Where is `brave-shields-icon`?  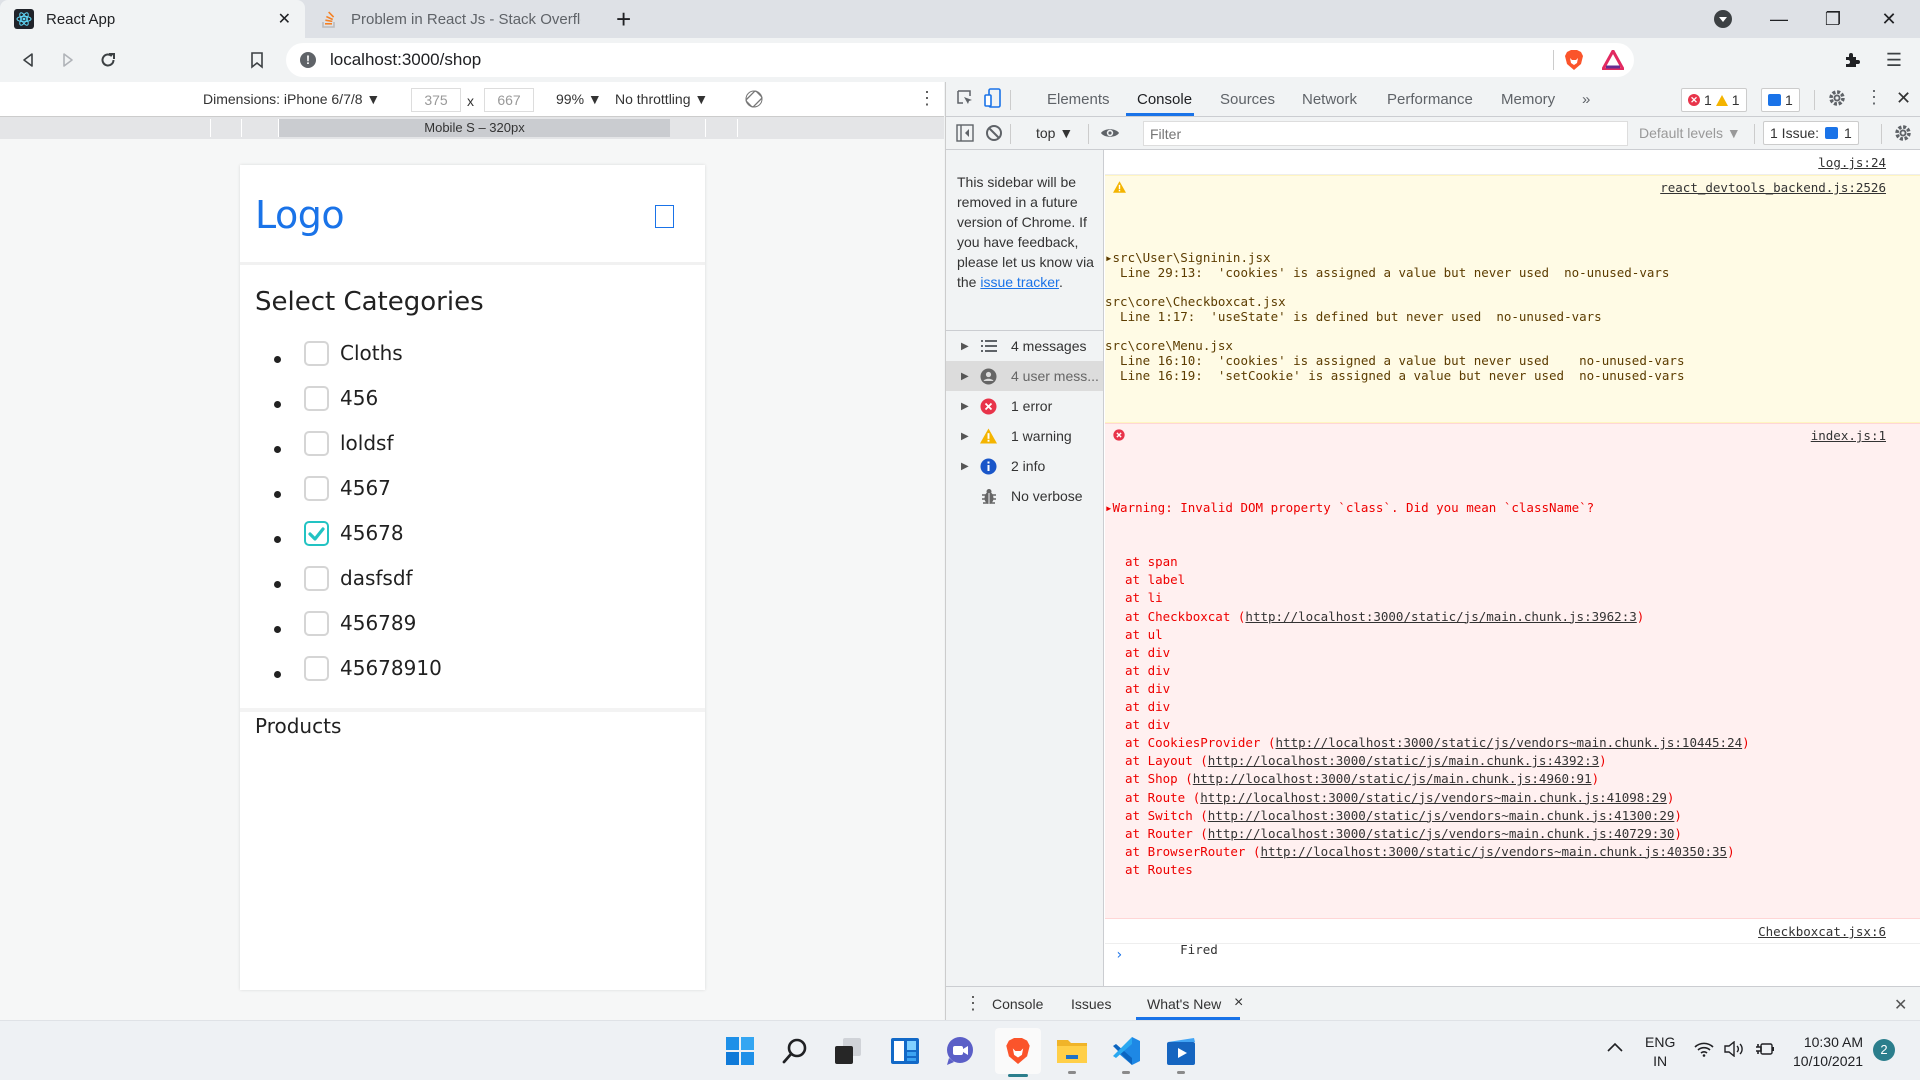
brave-shields-icon is located at coordinates (1574, 62).